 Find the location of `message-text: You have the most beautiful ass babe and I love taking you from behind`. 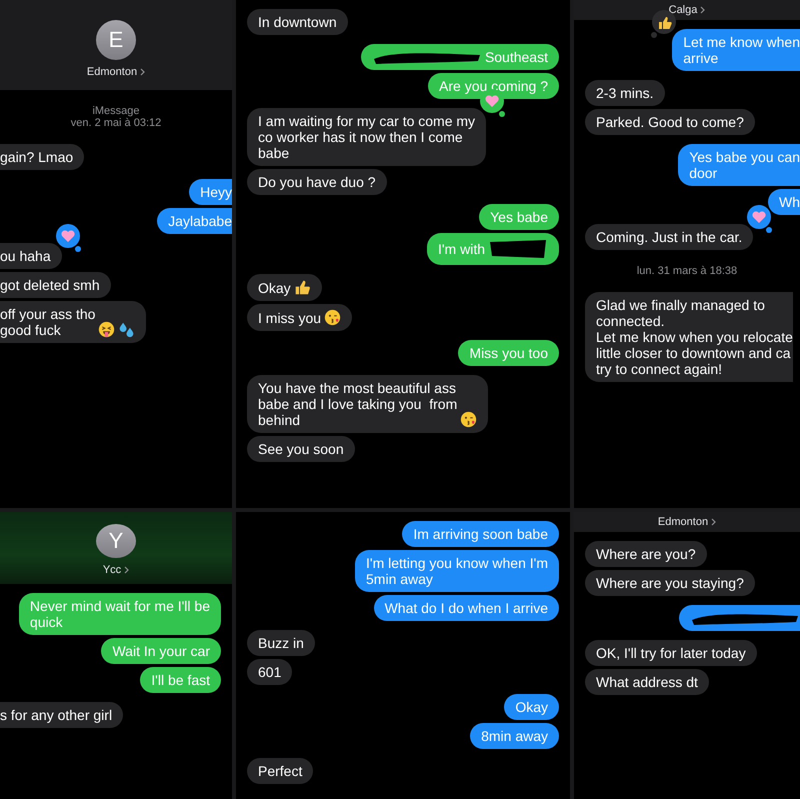

message-text: You have the most beautiful ass babe and I love taking you from behind is located at coordinates (358, 404).